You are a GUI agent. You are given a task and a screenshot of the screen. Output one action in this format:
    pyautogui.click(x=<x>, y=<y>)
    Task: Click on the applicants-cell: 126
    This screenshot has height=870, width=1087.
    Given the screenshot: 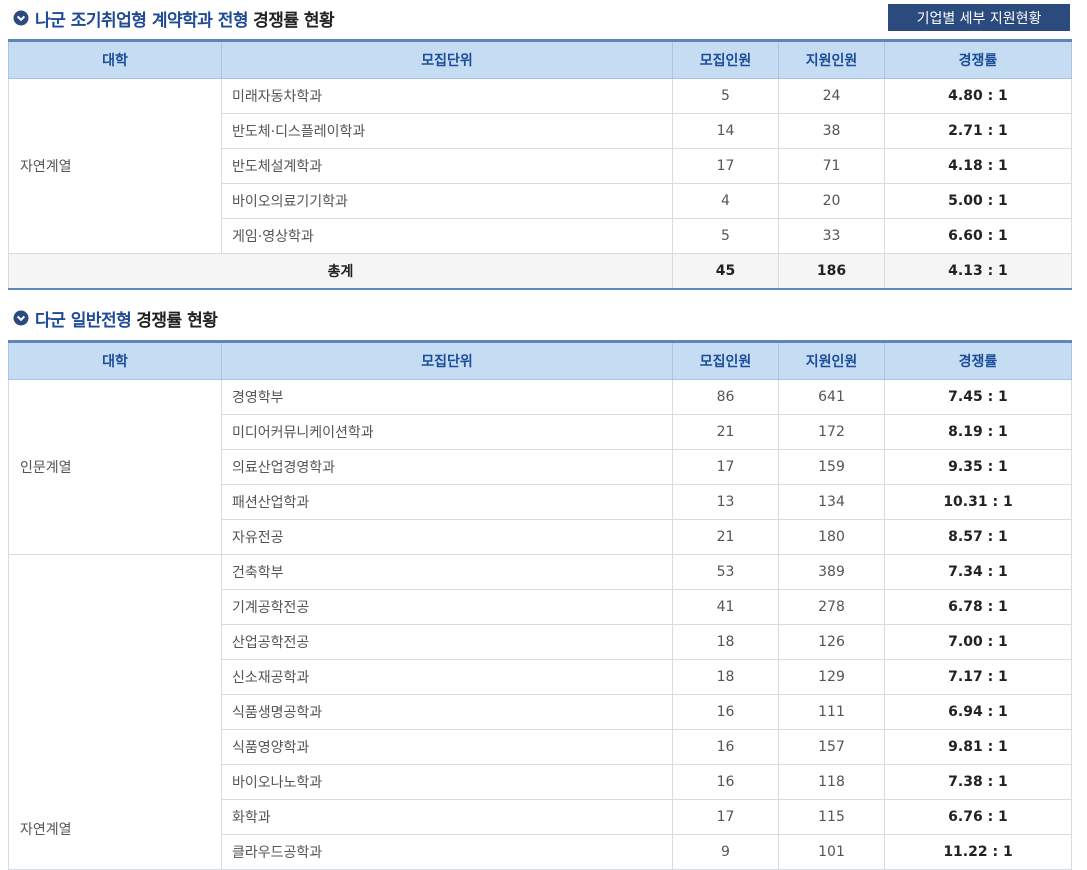 What is the action you would take?
    pyautogui.click(x=831, y=642)
    